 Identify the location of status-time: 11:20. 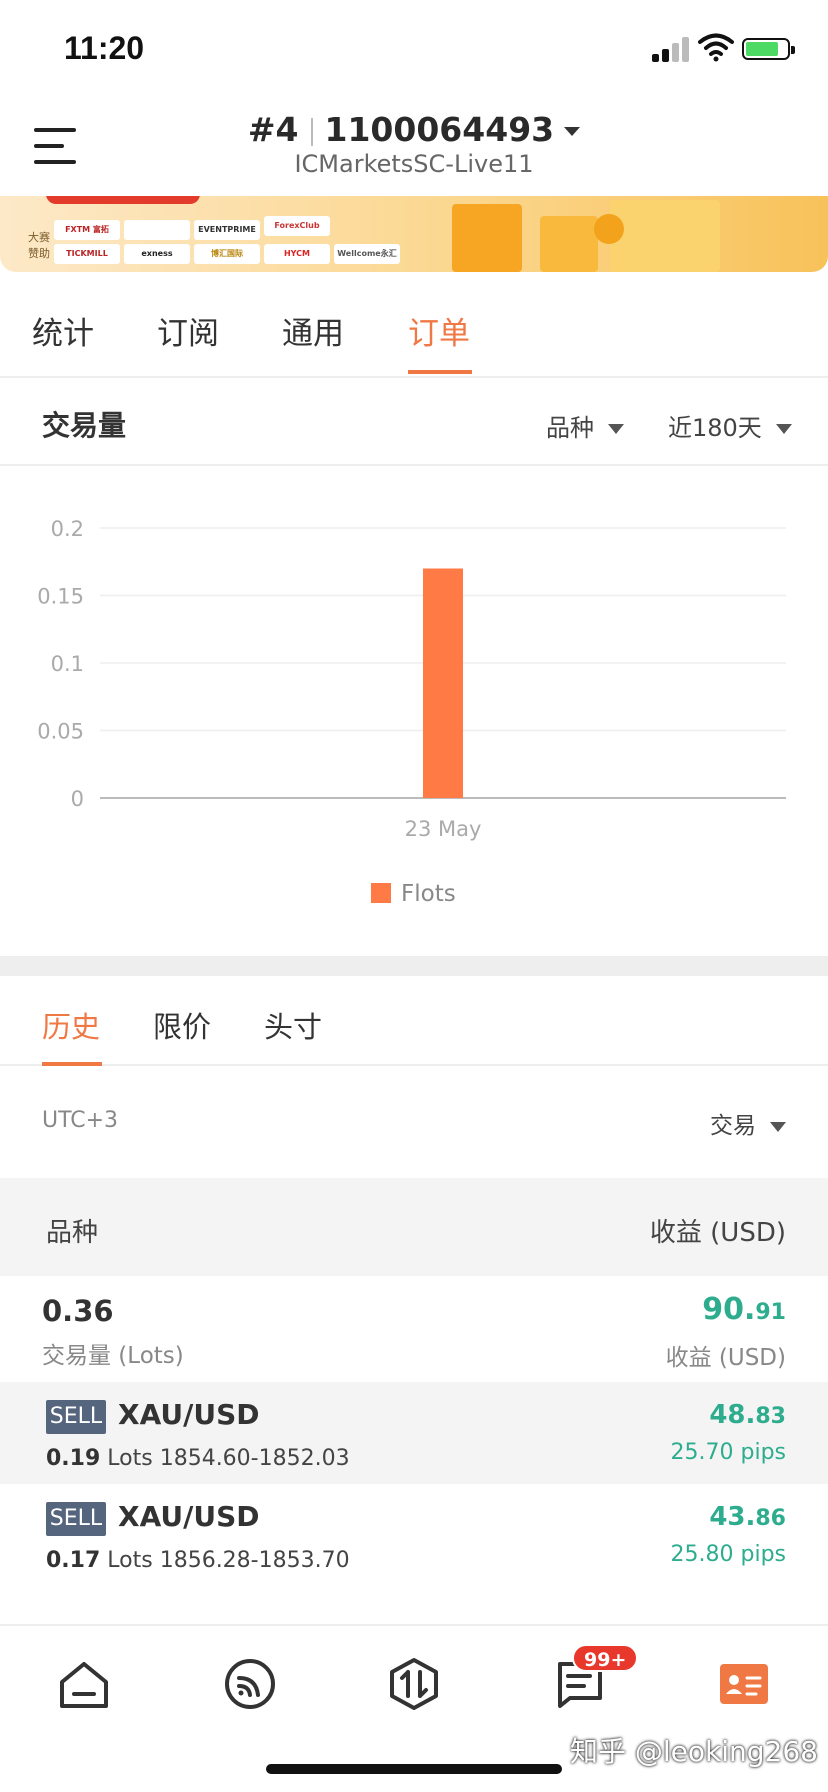
(104, 48).